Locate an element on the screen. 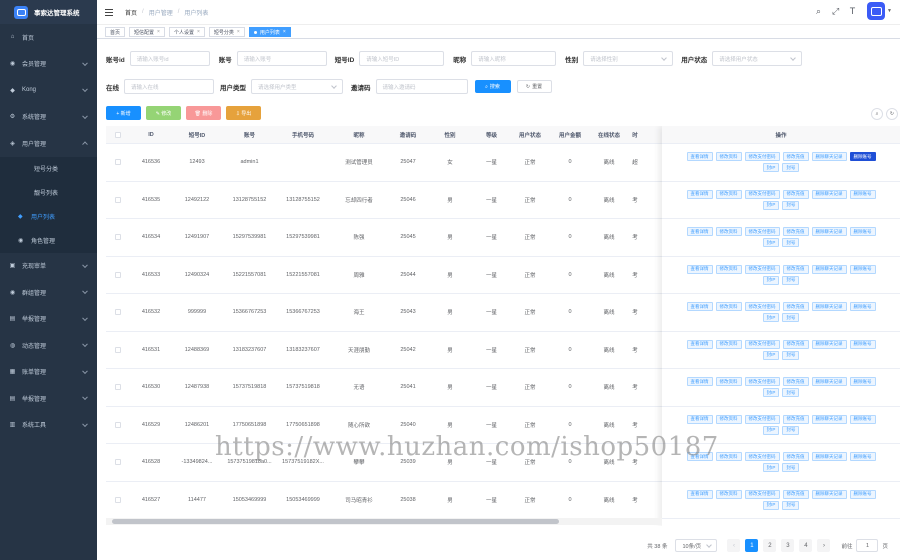  next-page-button: › is located at coordinates (824, 545).